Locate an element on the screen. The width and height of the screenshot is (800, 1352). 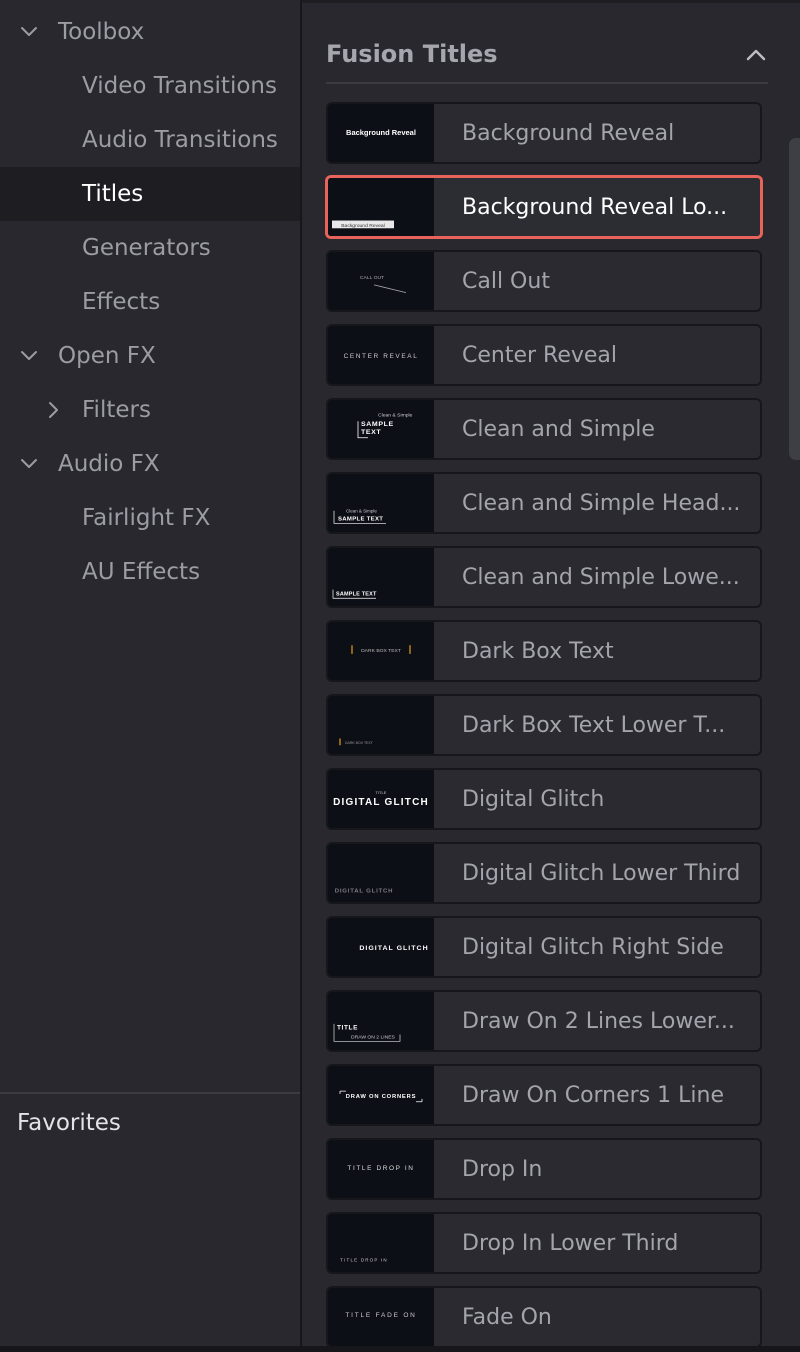
title-card-label: Clean and Simple is located at coordinates (597, 429).